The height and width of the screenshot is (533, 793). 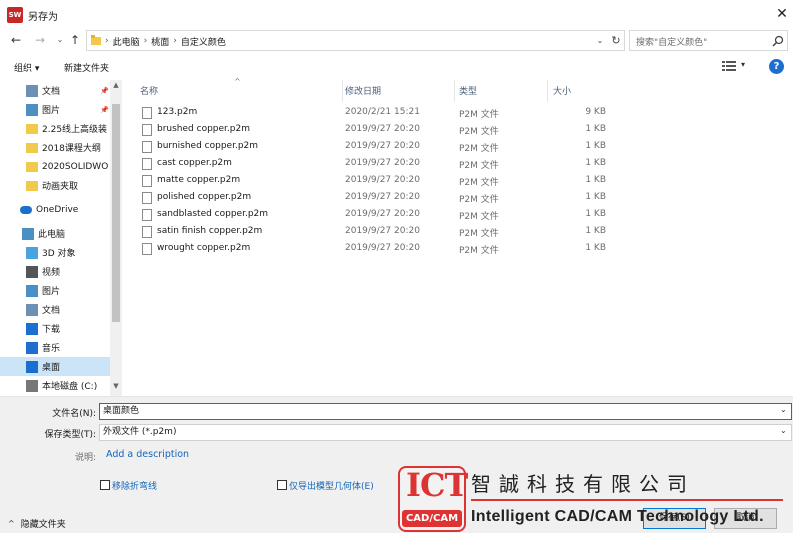 What do you see at coordinates (445, 411) in the screenshot?
I see `filename-input: 桌面颜色` at bounding box center [445, 411].